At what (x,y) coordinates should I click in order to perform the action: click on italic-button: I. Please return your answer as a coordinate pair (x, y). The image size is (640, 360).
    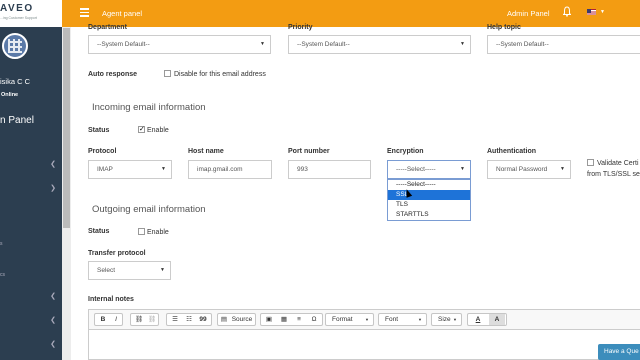
    Looking at the image, I should click on (116, 319).